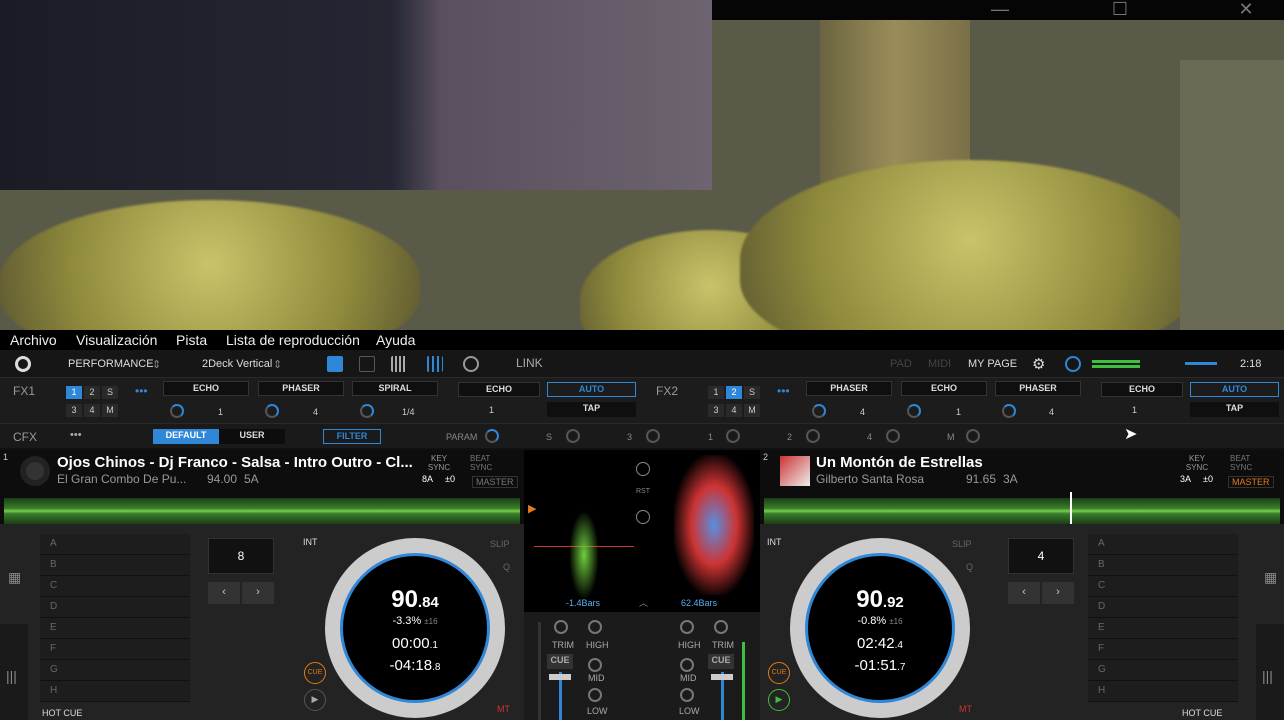  What do you see at coordinates (33, 340) in the screenshot?
I see `menu-archivo: Archivo` at bounding box center [33, 340].